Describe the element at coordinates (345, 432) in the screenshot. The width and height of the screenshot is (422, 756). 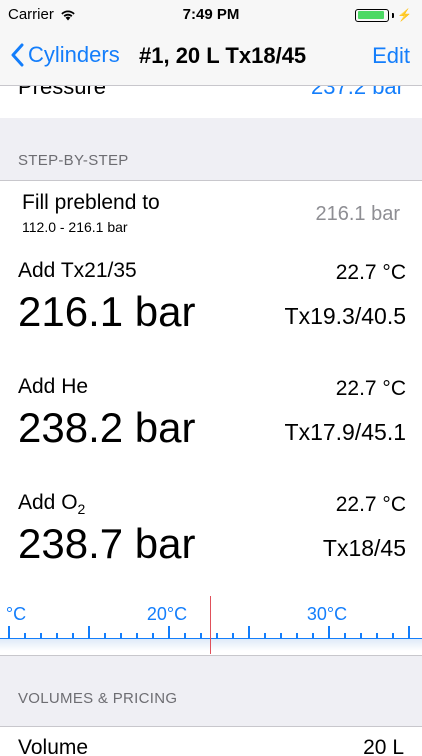
I see `step-mix: Tx17.9/45.1` at that location.